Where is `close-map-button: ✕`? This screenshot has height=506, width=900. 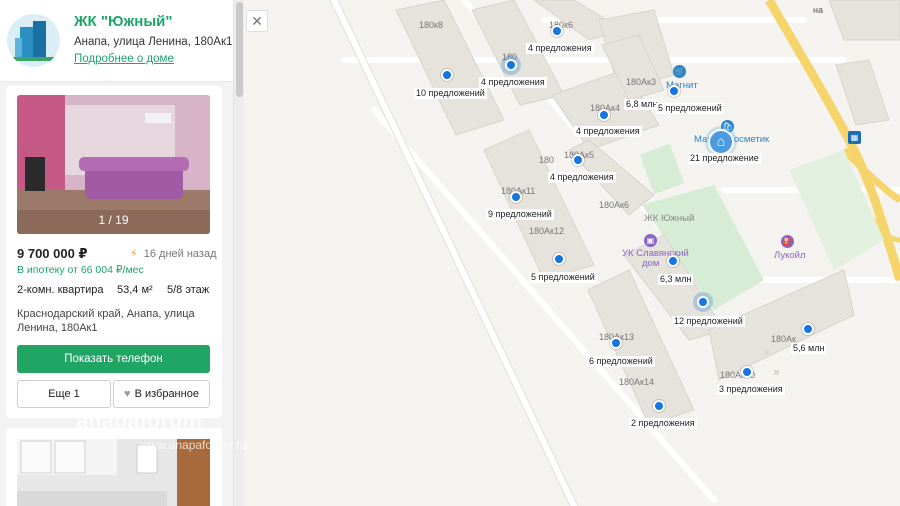
close-map-button: ✕ is located at coordinates (257, 21).